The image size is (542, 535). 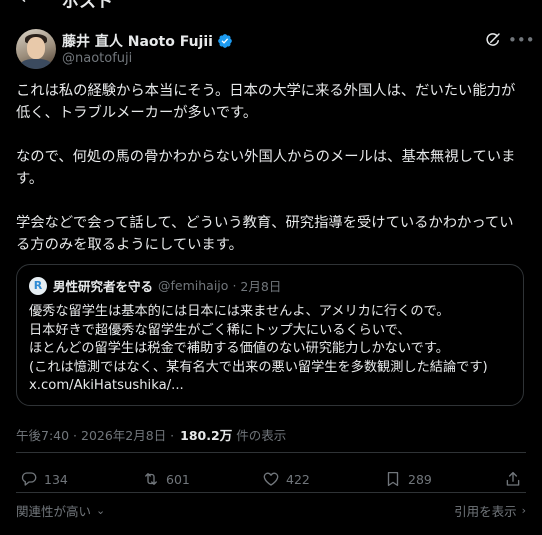 I want to click on author-display-name: 藤井 直人 Naoto Fujii, so click(x=137, y=41).